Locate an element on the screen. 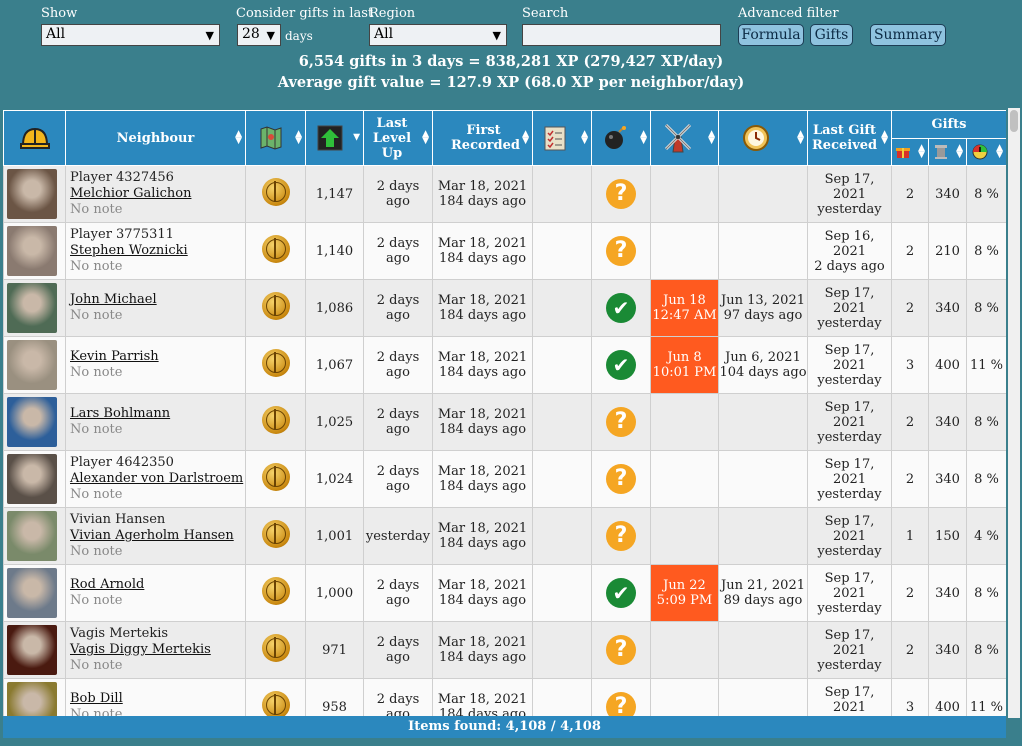 Image resolution: width=1022 pixels, height=746 pixels. level-cell: 1,147 is located at coordinates (334, 194).